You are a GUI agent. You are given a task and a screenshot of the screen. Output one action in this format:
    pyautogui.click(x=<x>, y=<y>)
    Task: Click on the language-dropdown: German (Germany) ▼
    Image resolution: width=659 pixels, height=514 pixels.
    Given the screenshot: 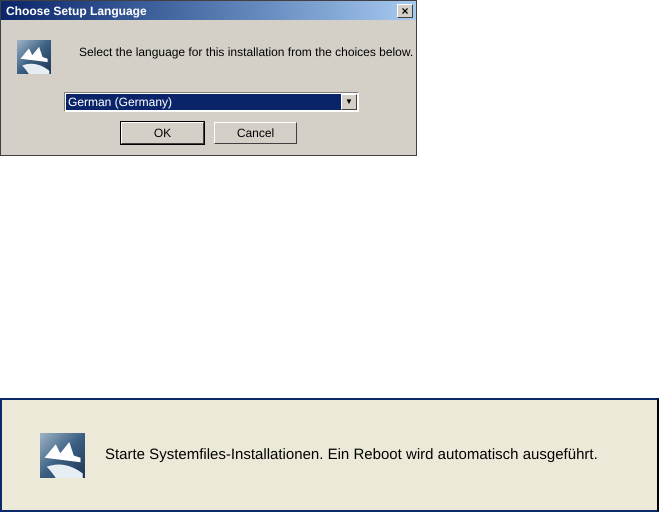 What is the action you would take?
    pyautogui.click(x=211, y=102)
    